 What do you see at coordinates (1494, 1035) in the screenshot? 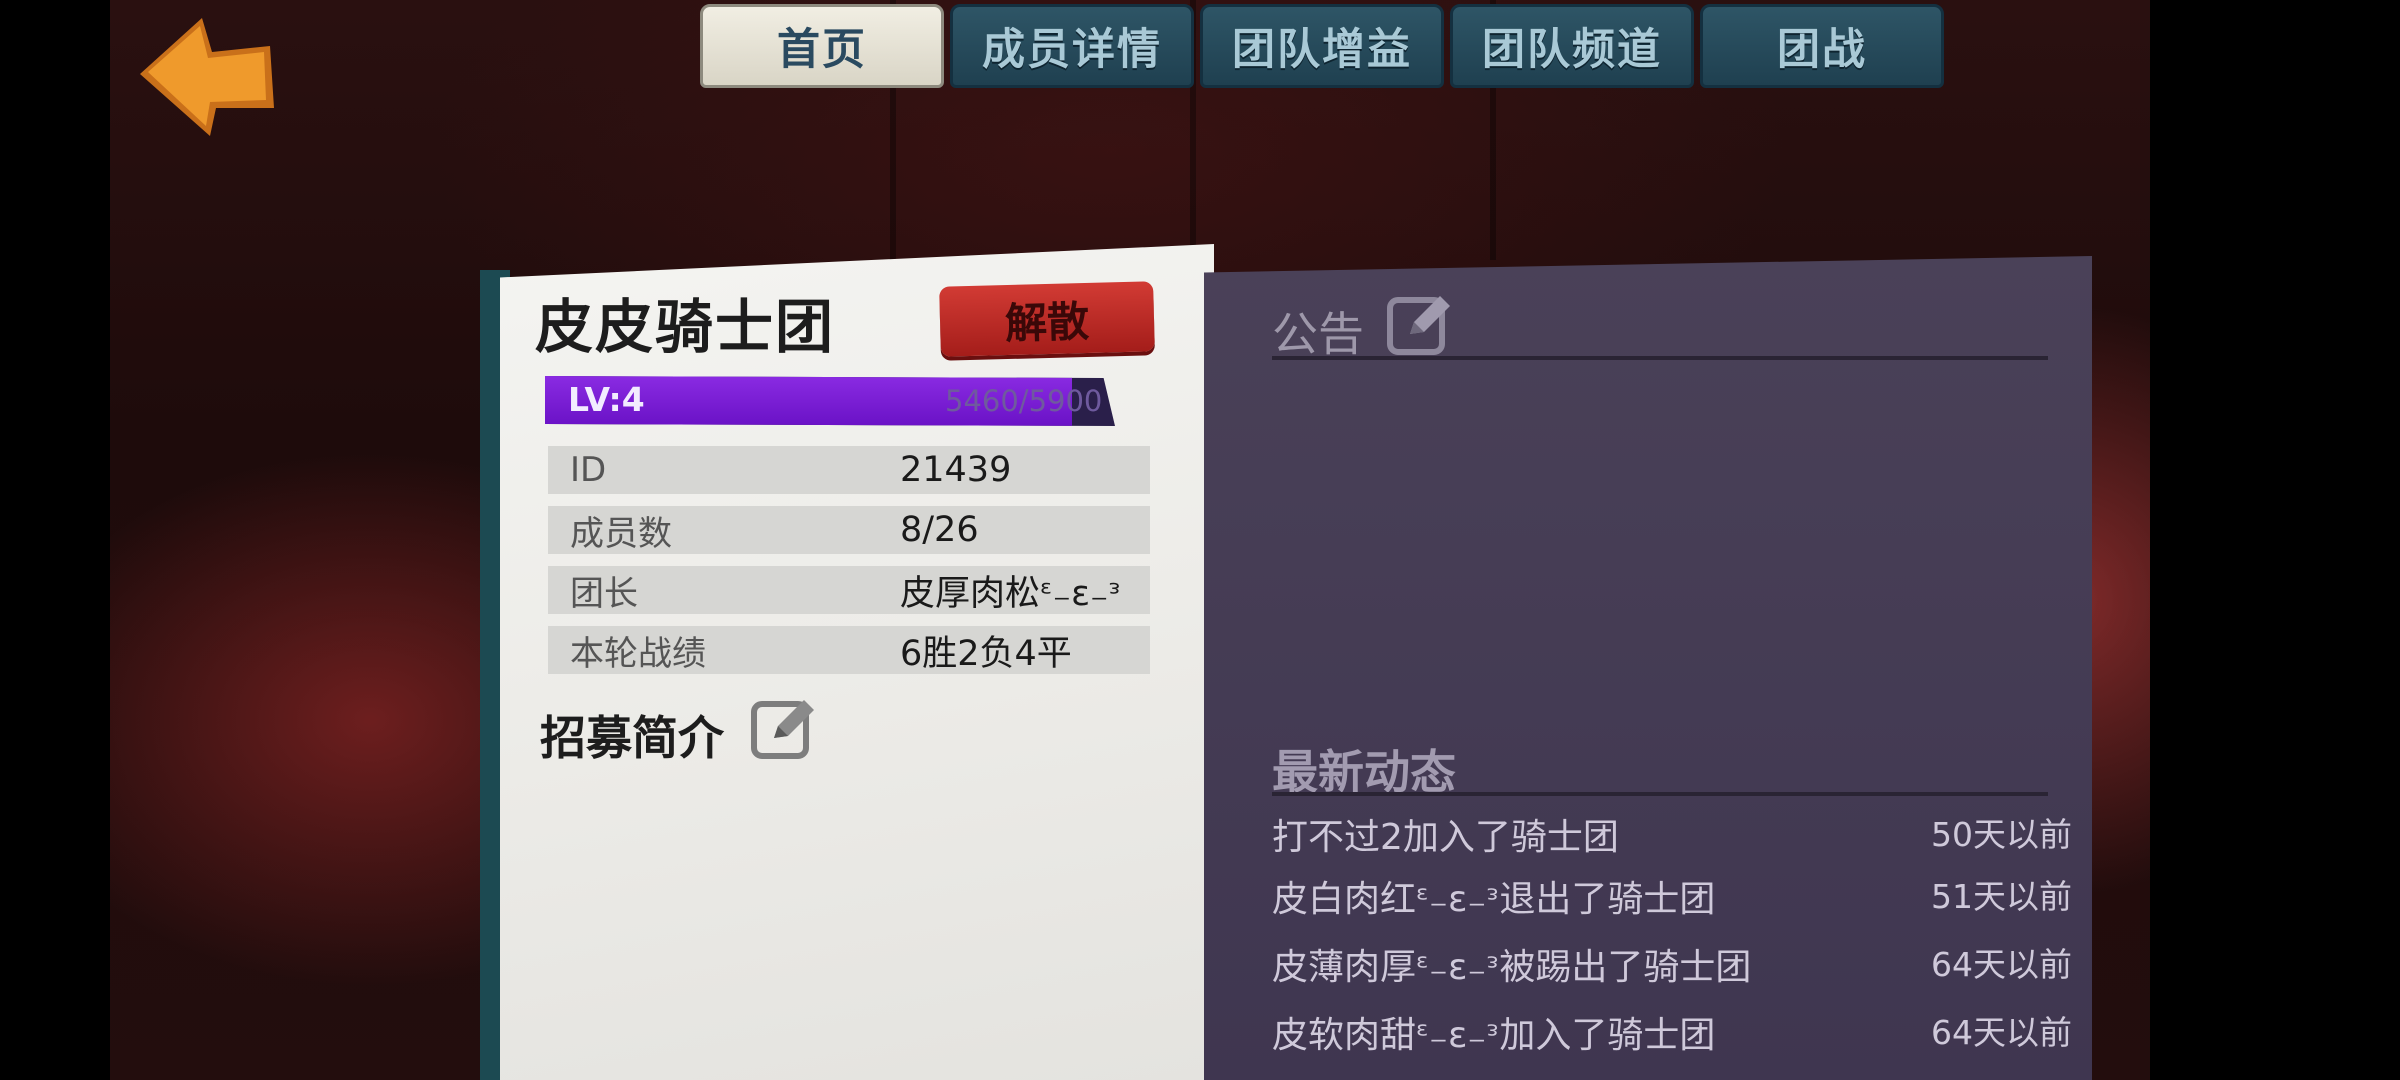
I see `news-text: 皮软肉甜ᵋ₋ε₋ᵌ加入了骑士团` at bounding box center [1494, 1035].